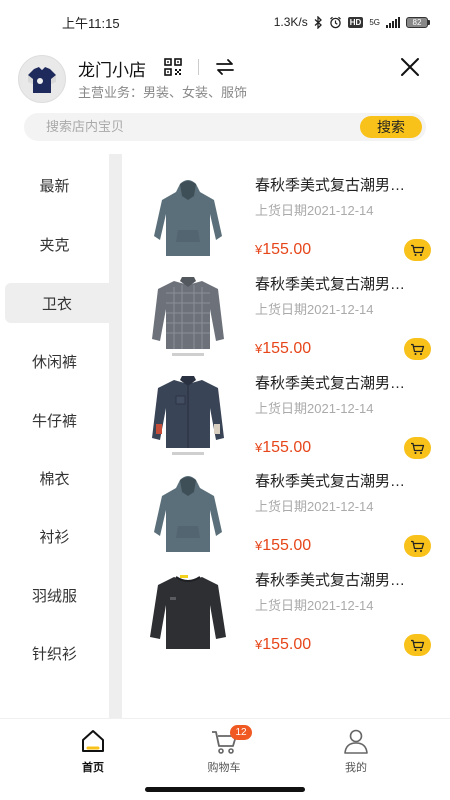 Image resolution: width=450 pixels, height=800 pixels. I want to click on cart-count-badge: 12, so click(241, 732).